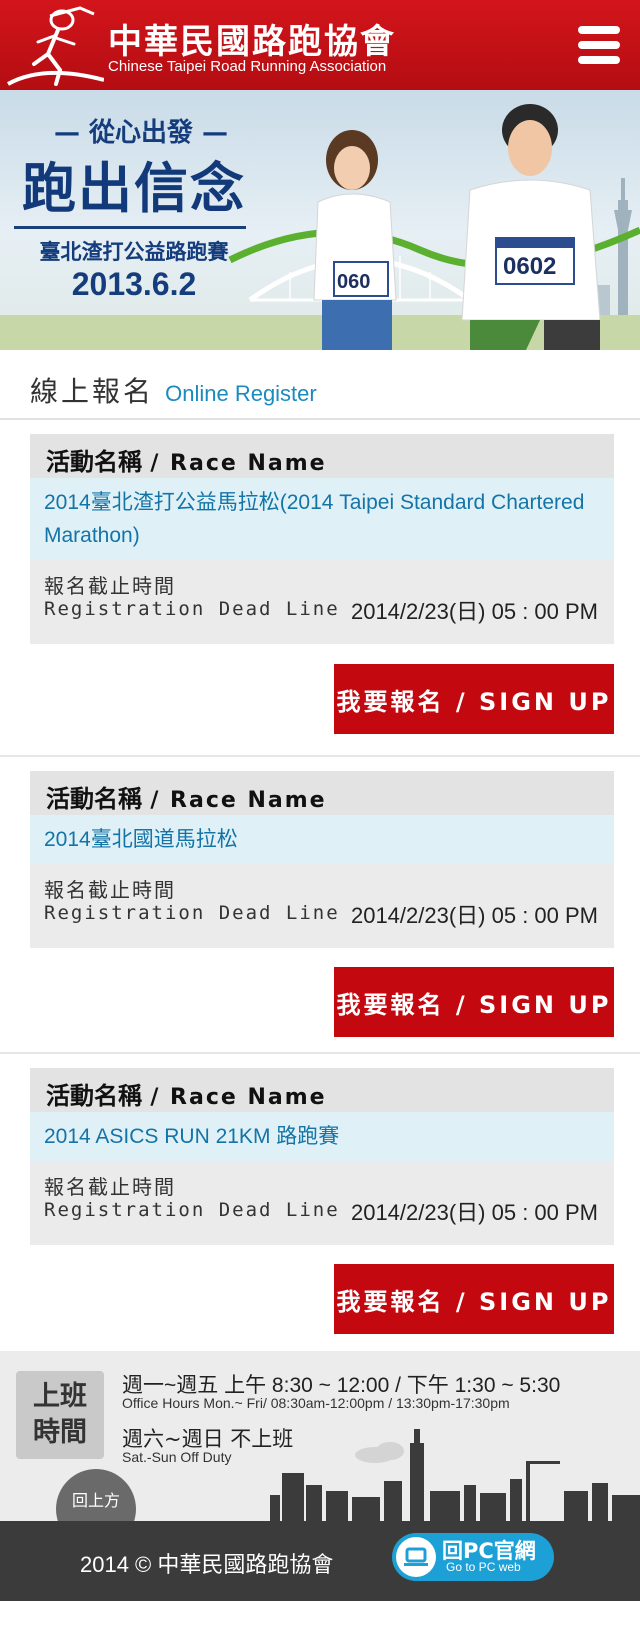  Describe the element at coordinates (60, 1432) in the screenshot. I see `office-badge-line2: 時間` at that location.